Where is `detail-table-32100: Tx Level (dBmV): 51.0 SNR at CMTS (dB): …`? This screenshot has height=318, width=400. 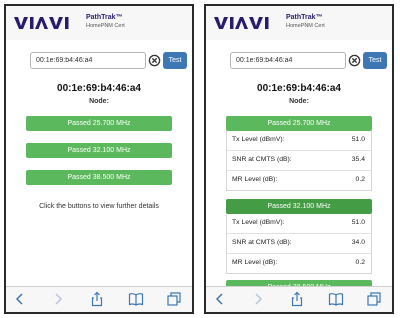 detail-table-32100: Tx Level (dBmV): 51.0 SNR at CMTS (dB): … is located at coordinates (299, 244).